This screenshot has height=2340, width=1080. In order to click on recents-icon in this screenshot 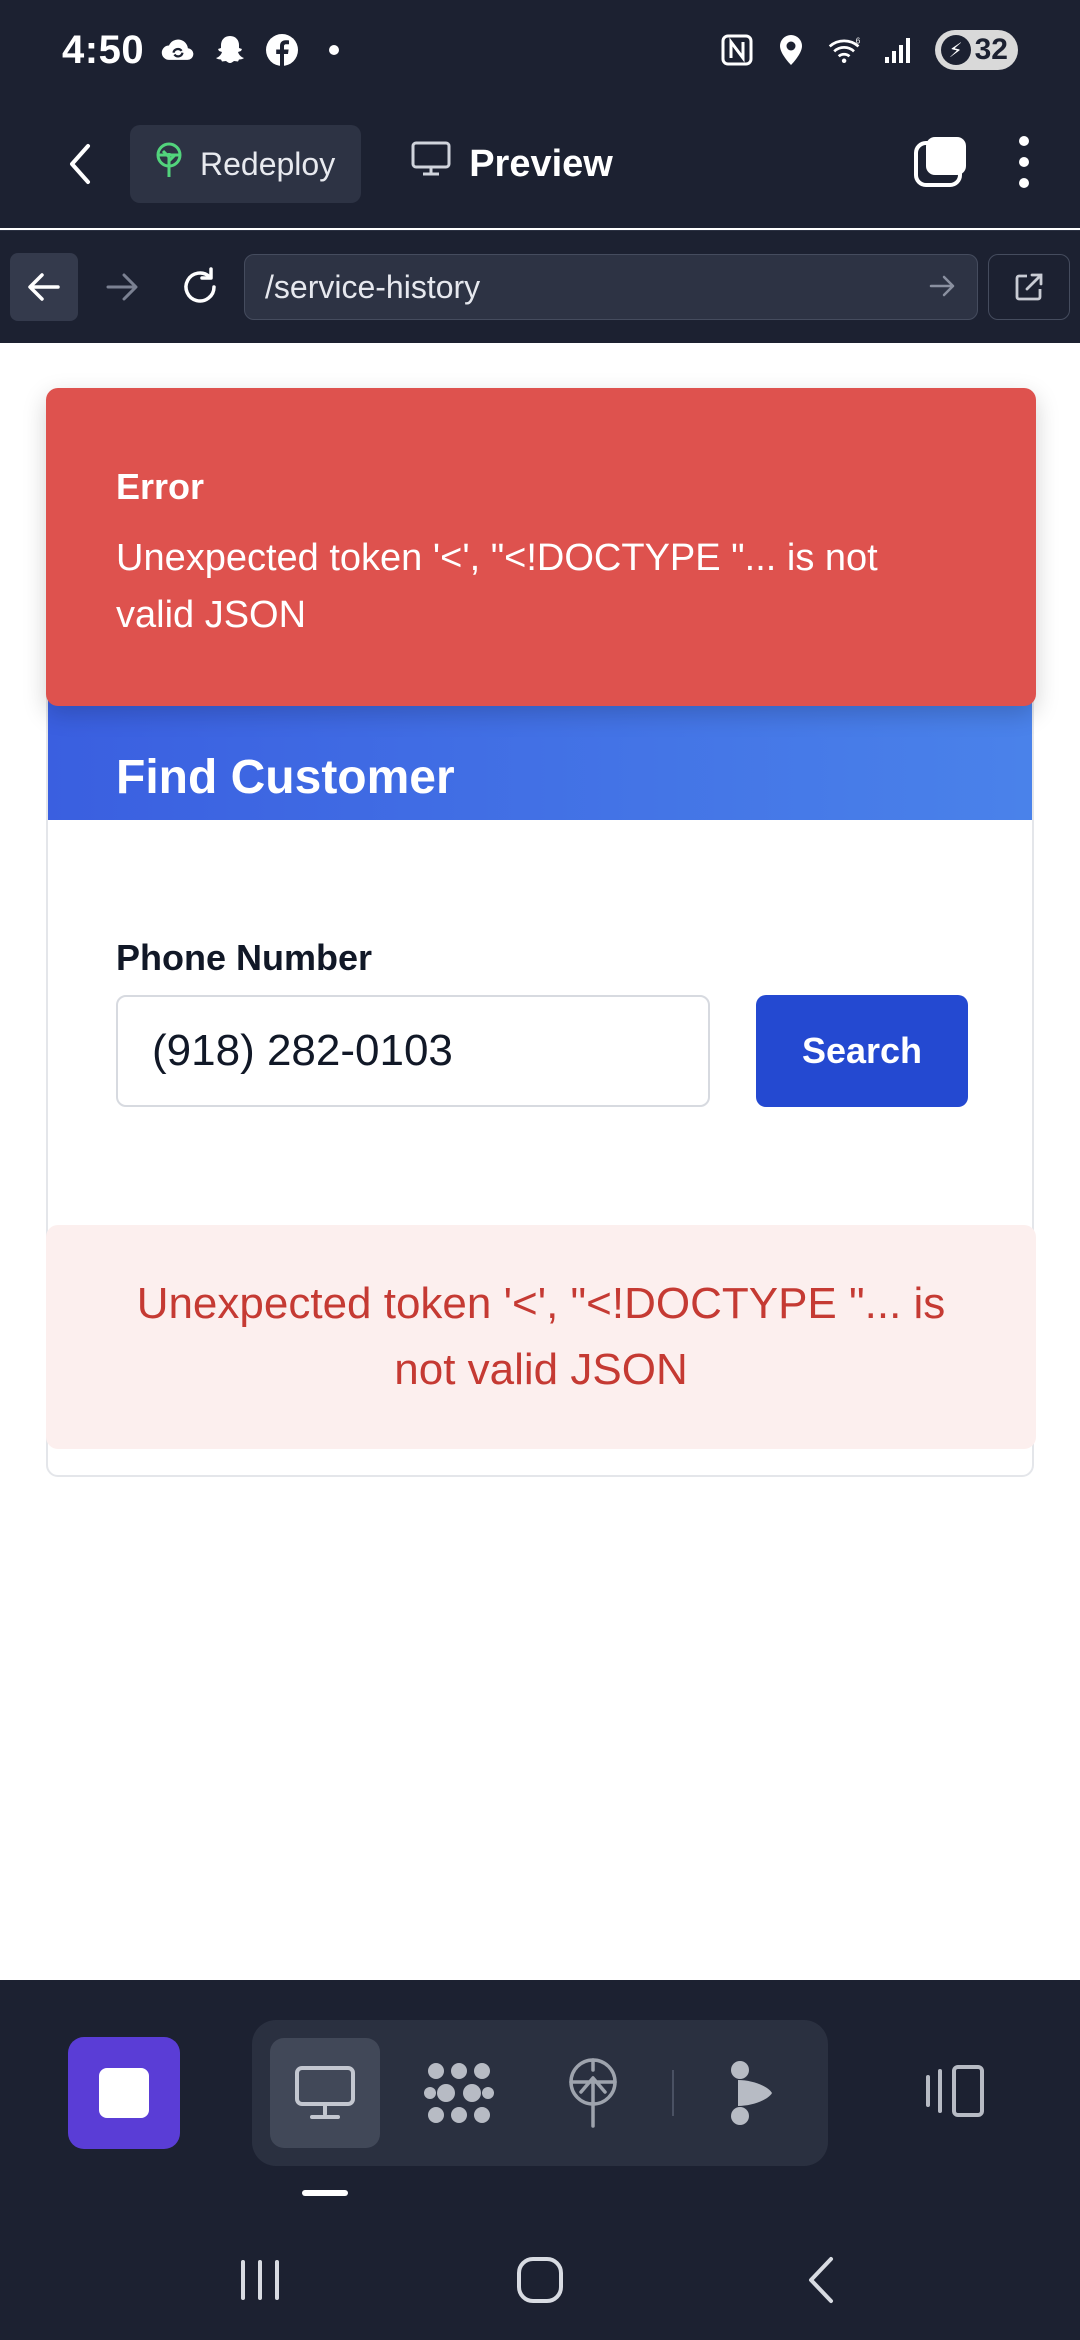, I will do `click(260, 2280)`.